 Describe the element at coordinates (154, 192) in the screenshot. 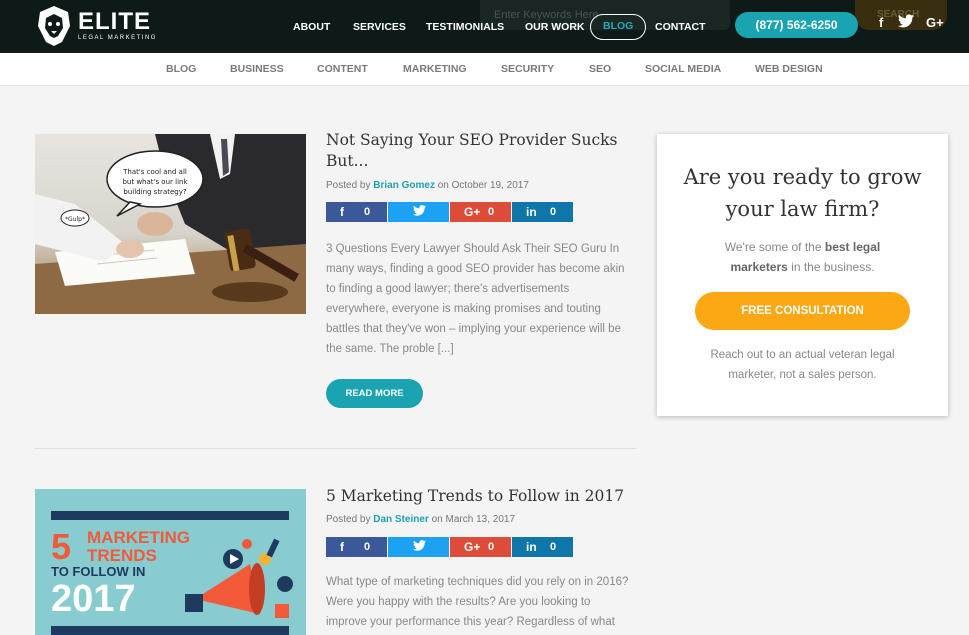

I see `svg-text: building strategy?` at that location.